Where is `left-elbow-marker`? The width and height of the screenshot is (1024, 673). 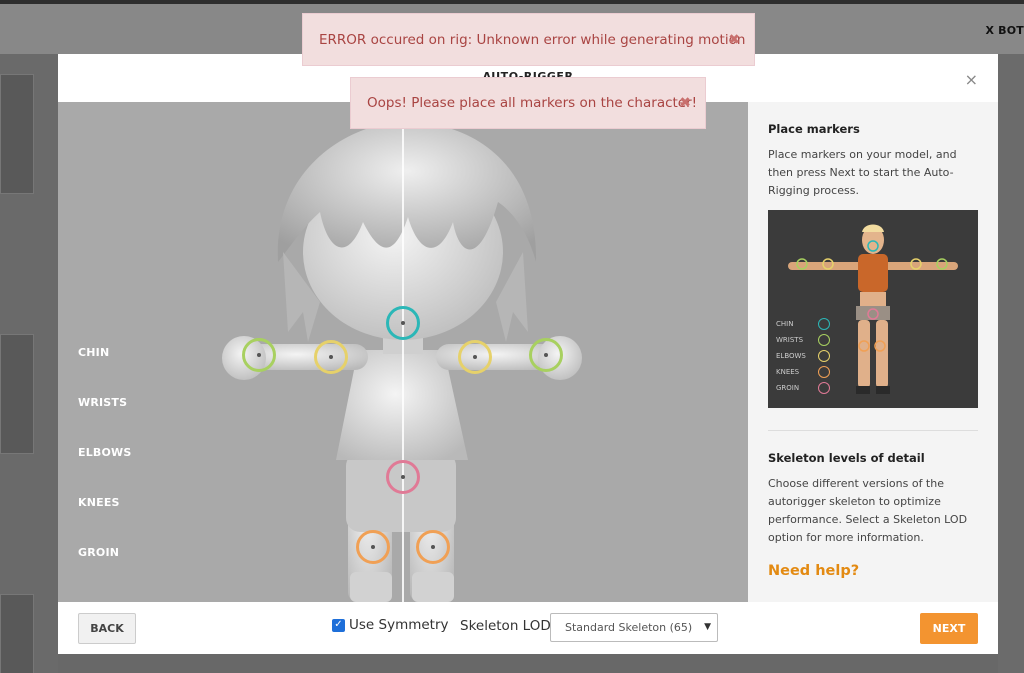
left-elbow-marker is located at coordinates (331, 357).